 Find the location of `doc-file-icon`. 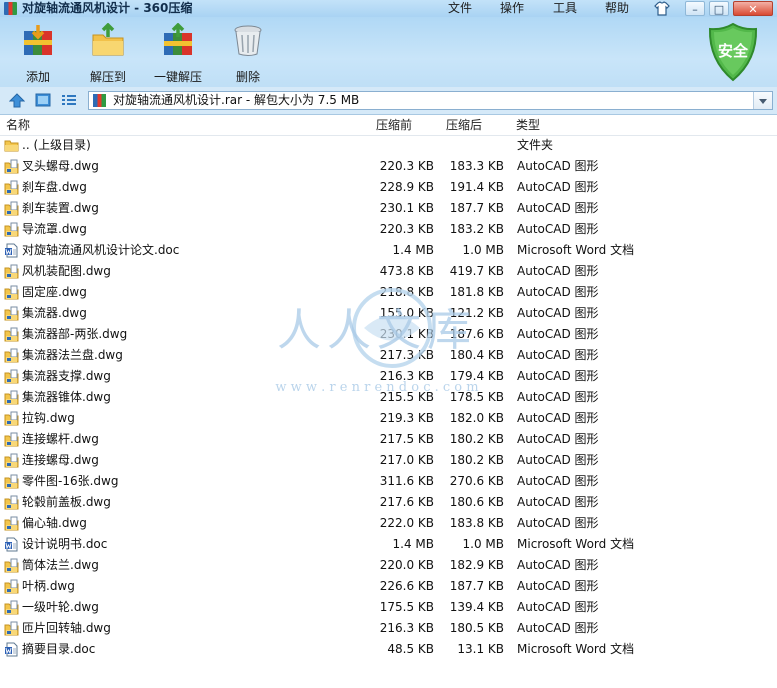

doc-file-icon is located at coordinates (11, 544).